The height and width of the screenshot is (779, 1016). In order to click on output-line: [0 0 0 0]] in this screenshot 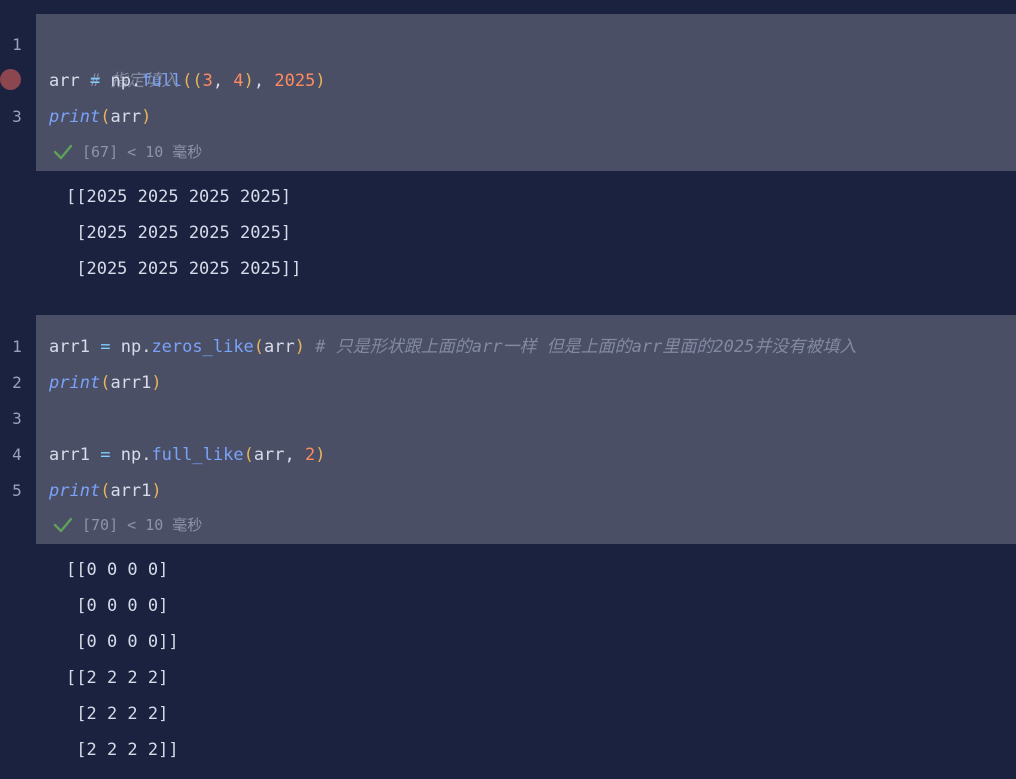, I will do `click(122, 642)`.